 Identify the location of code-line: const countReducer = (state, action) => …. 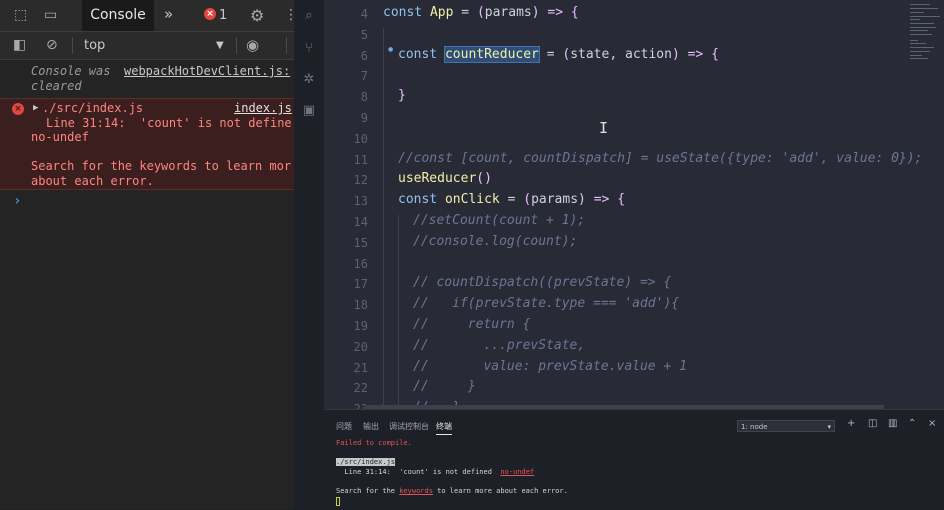
(558, 54).